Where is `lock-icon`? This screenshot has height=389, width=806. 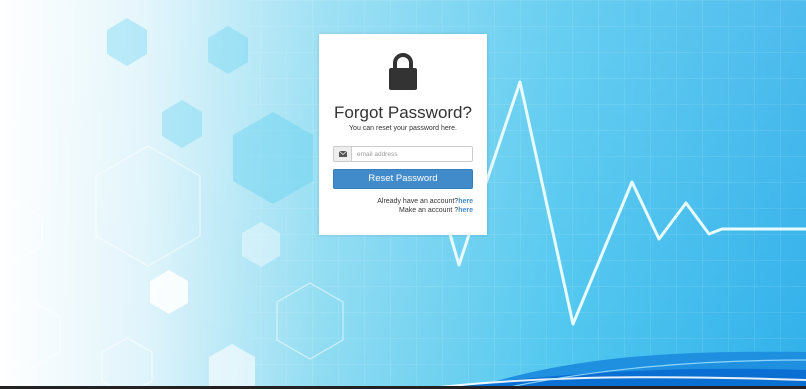 lock-icon is located at coordinates (403, 71).